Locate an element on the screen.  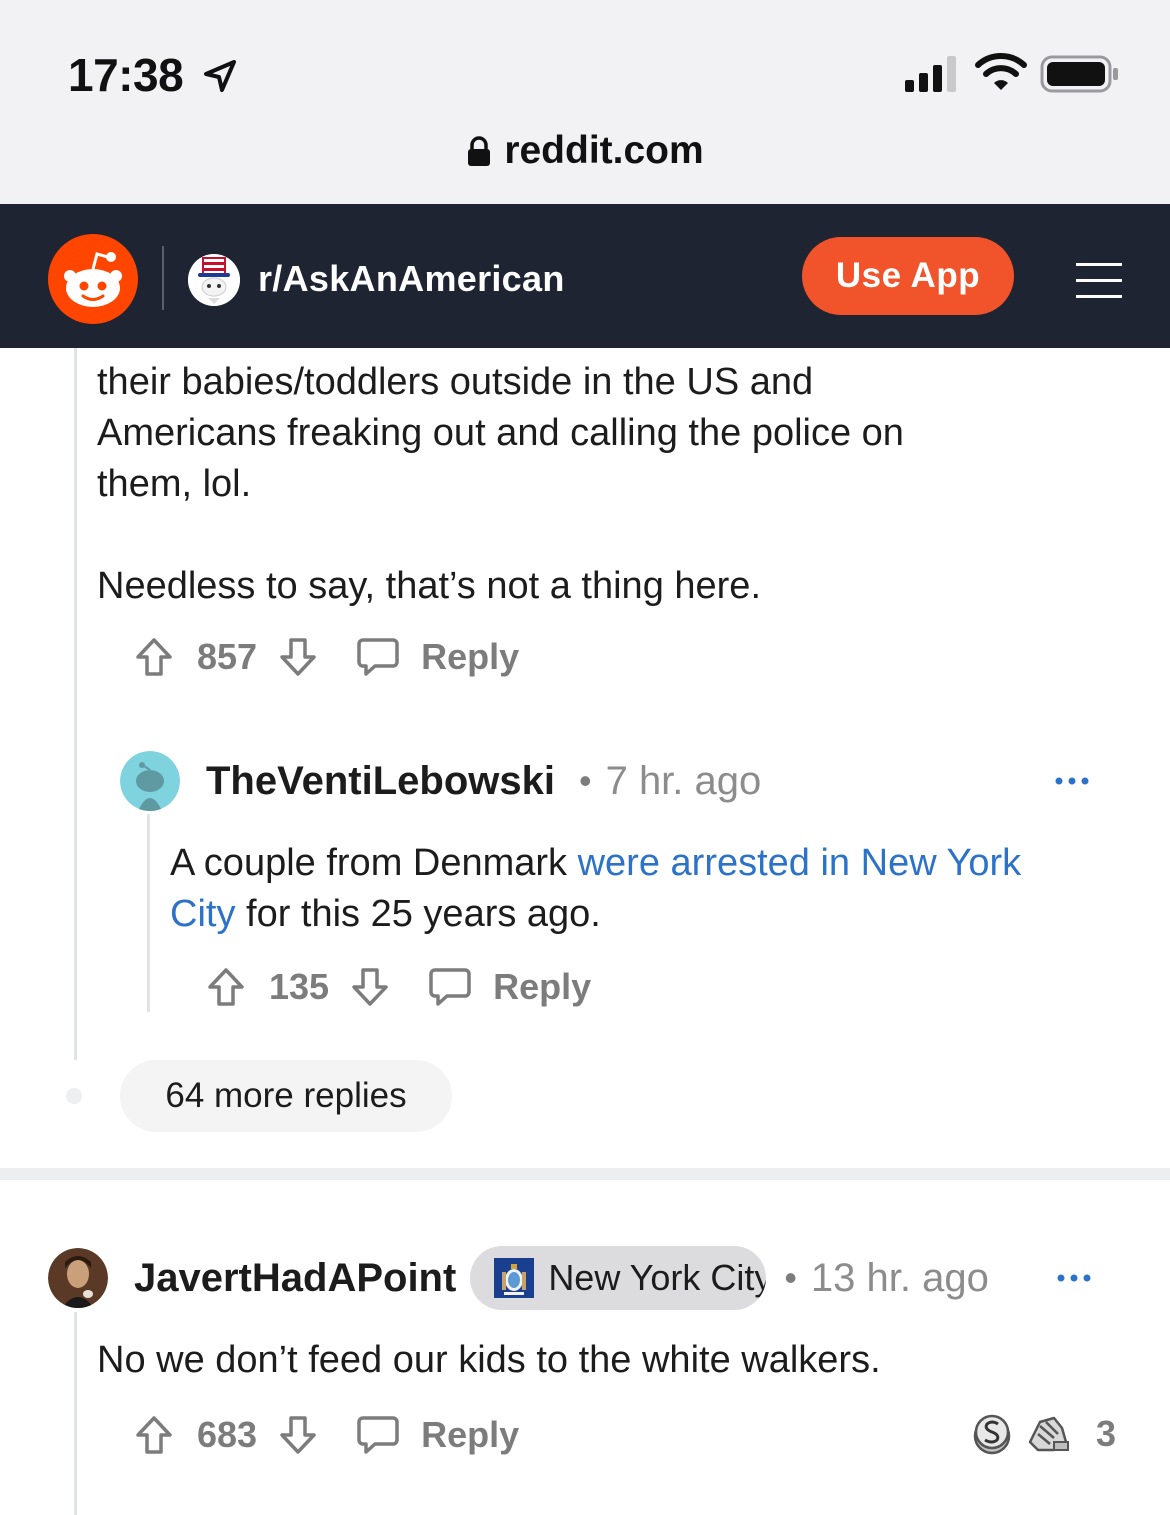
subreddit-avatar is located at coordinates (214, 280).